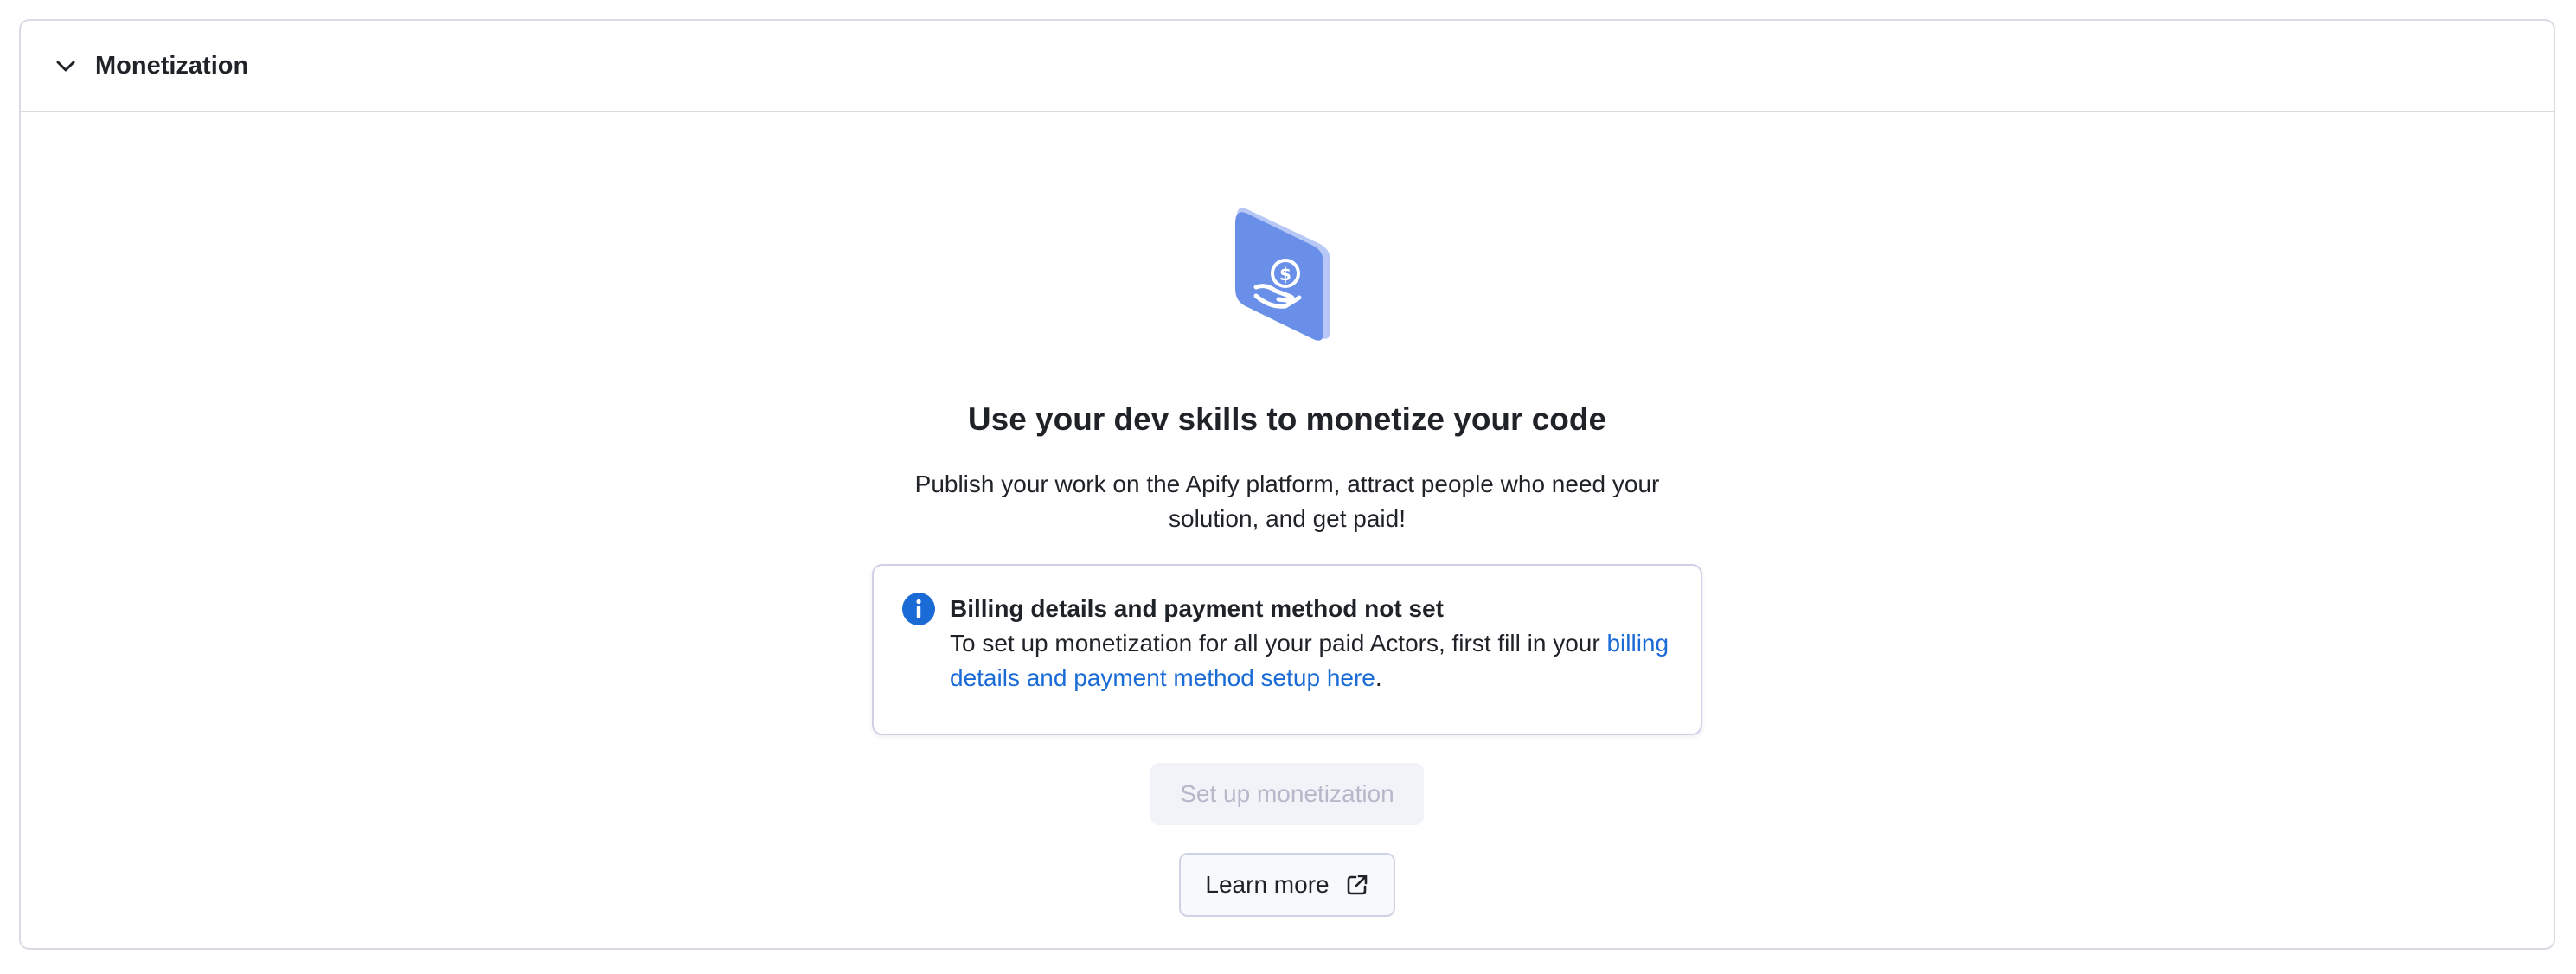 This screenshot has width=2576, height=974. Describe the element at coordinates (1287, 67) in the screenshot. I see `section-header: Monetization` at that location.